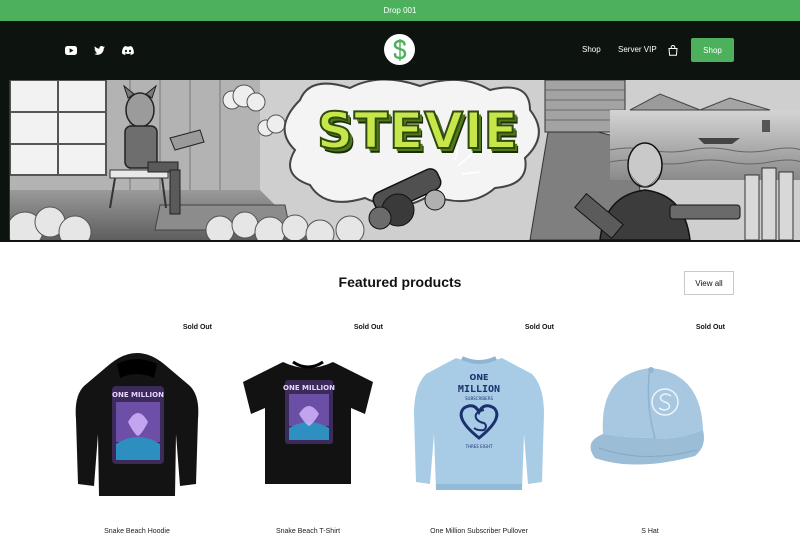  I want to click on product-card: Sold Out ONE MILLION Snake Beach T-Shirt, so click(308, 427).